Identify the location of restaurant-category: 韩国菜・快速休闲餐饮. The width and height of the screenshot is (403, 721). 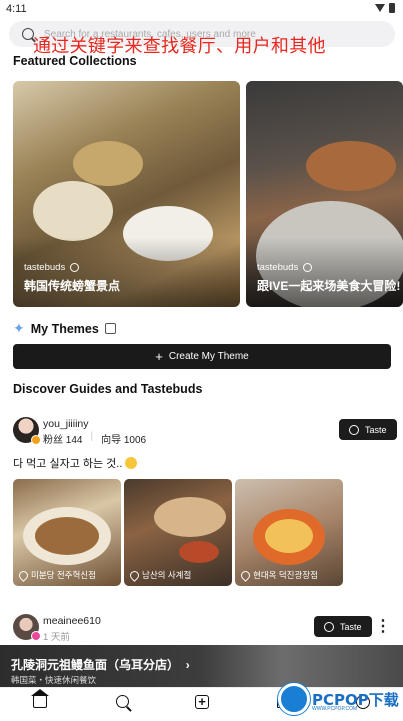
(54, 680).